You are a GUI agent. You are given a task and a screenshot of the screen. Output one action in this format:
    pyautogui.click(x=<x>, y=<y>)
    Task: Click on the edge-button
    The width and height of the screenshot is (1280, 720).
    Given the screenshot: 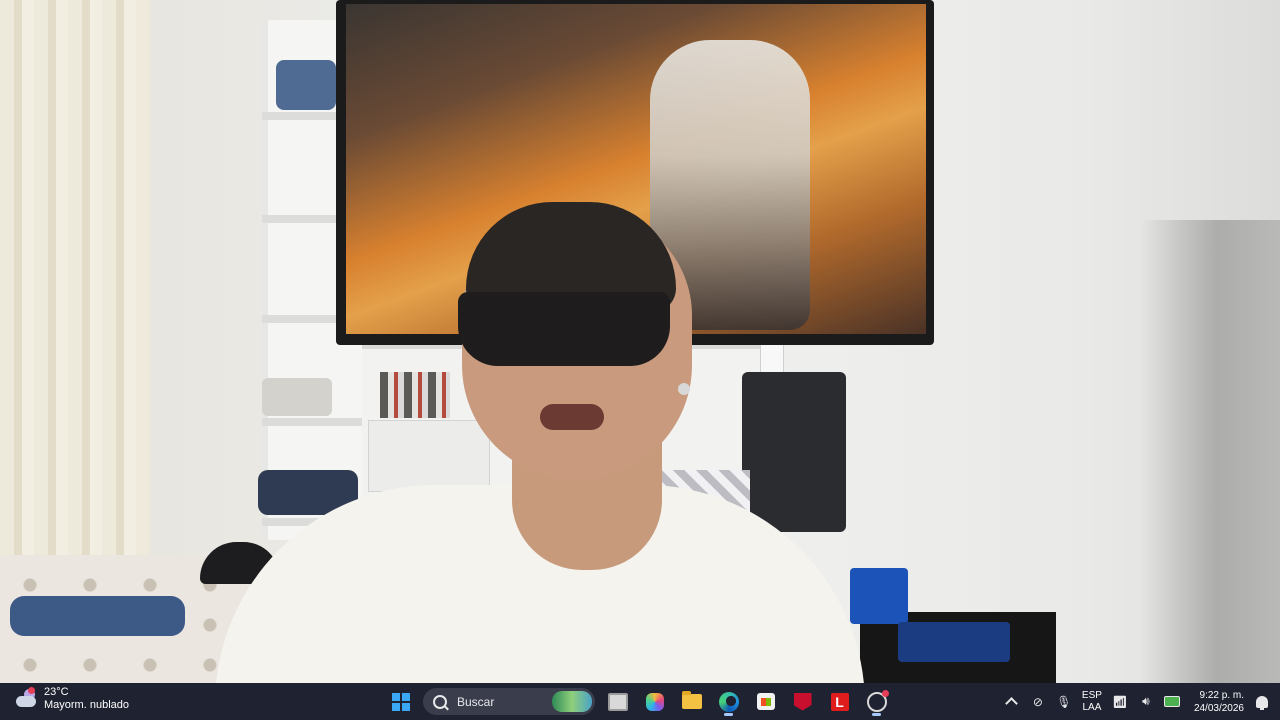 What is the action you would take?
    pyautogui.click(x=728, y=701)
    